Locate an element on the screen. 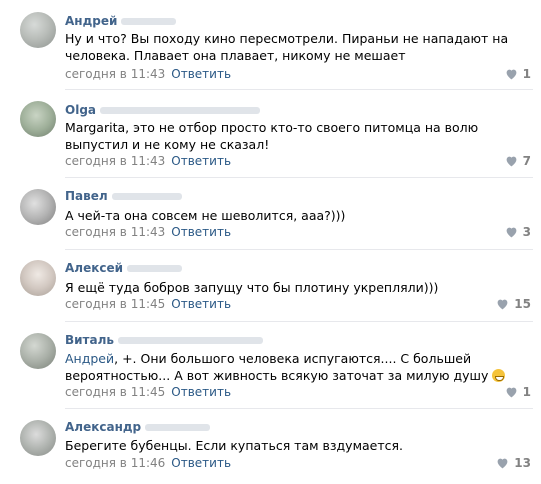 The image size is (541, 484). like-button: 15 is located at coordinates (513, 304).